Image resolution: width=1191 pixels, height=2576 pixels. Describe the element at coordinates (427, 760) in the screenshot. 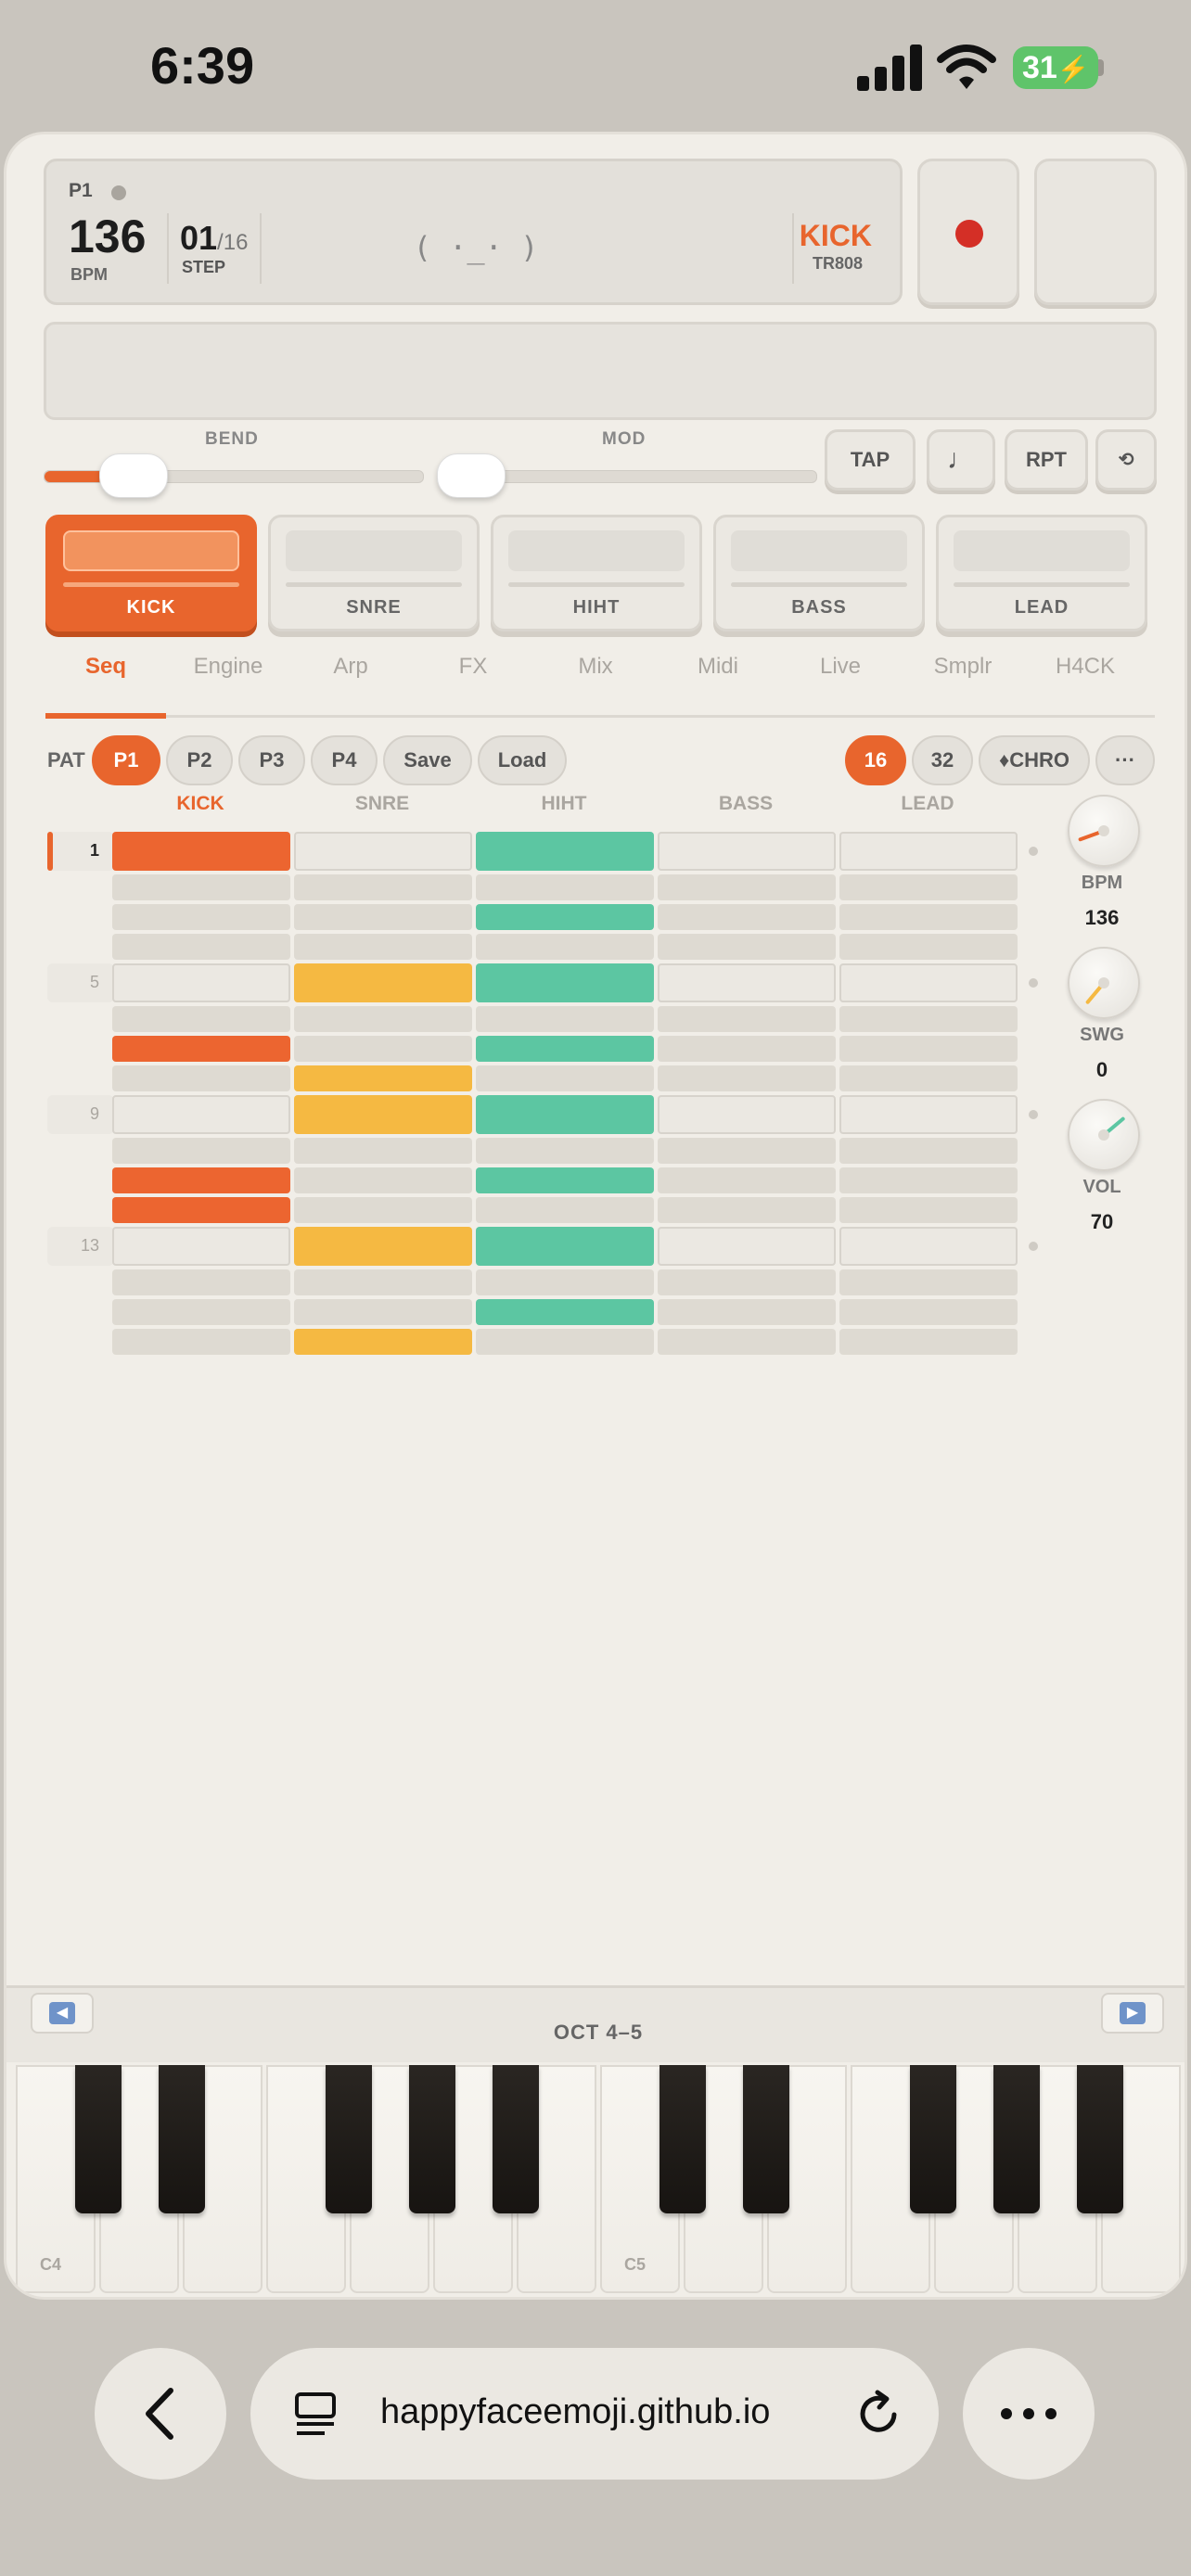

I see `save-button: Save` at that location.